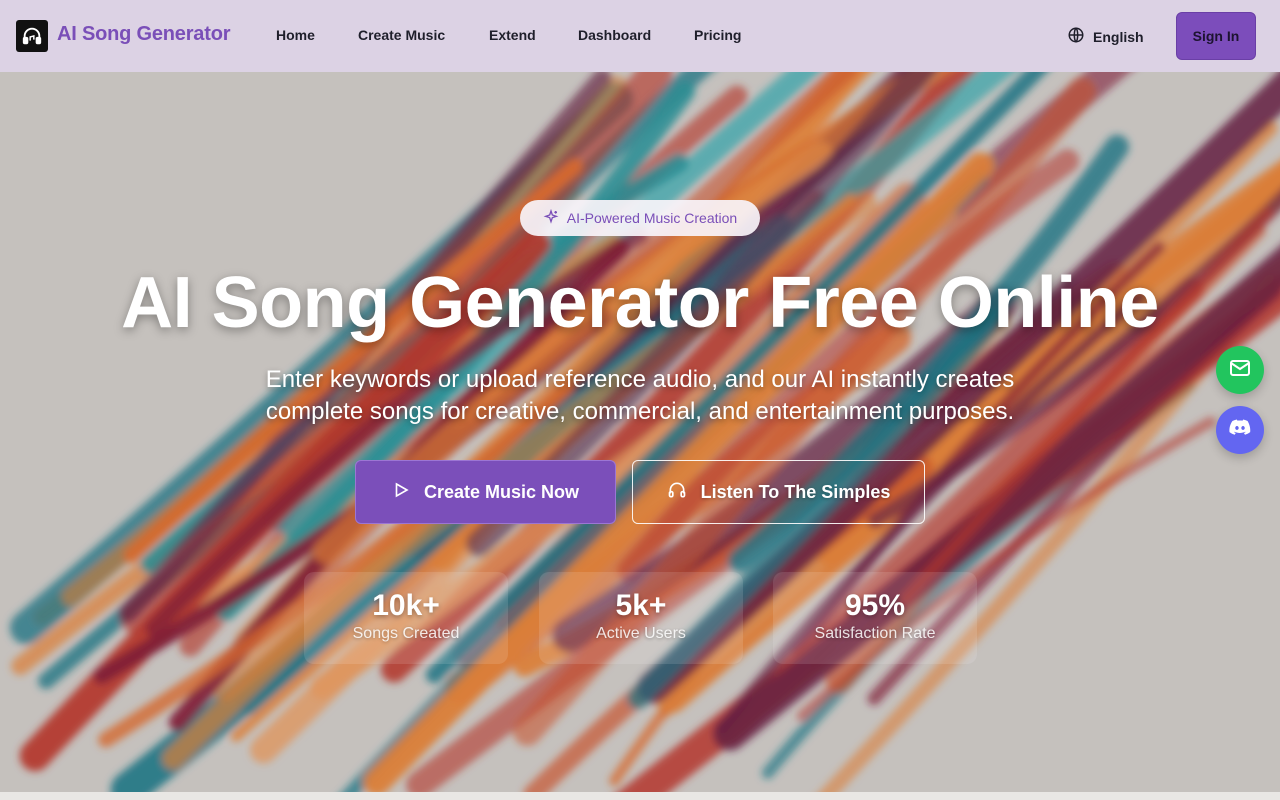 The image size is (1280, 800). I want to click on logo-headphones-icon, so click(32, 36).